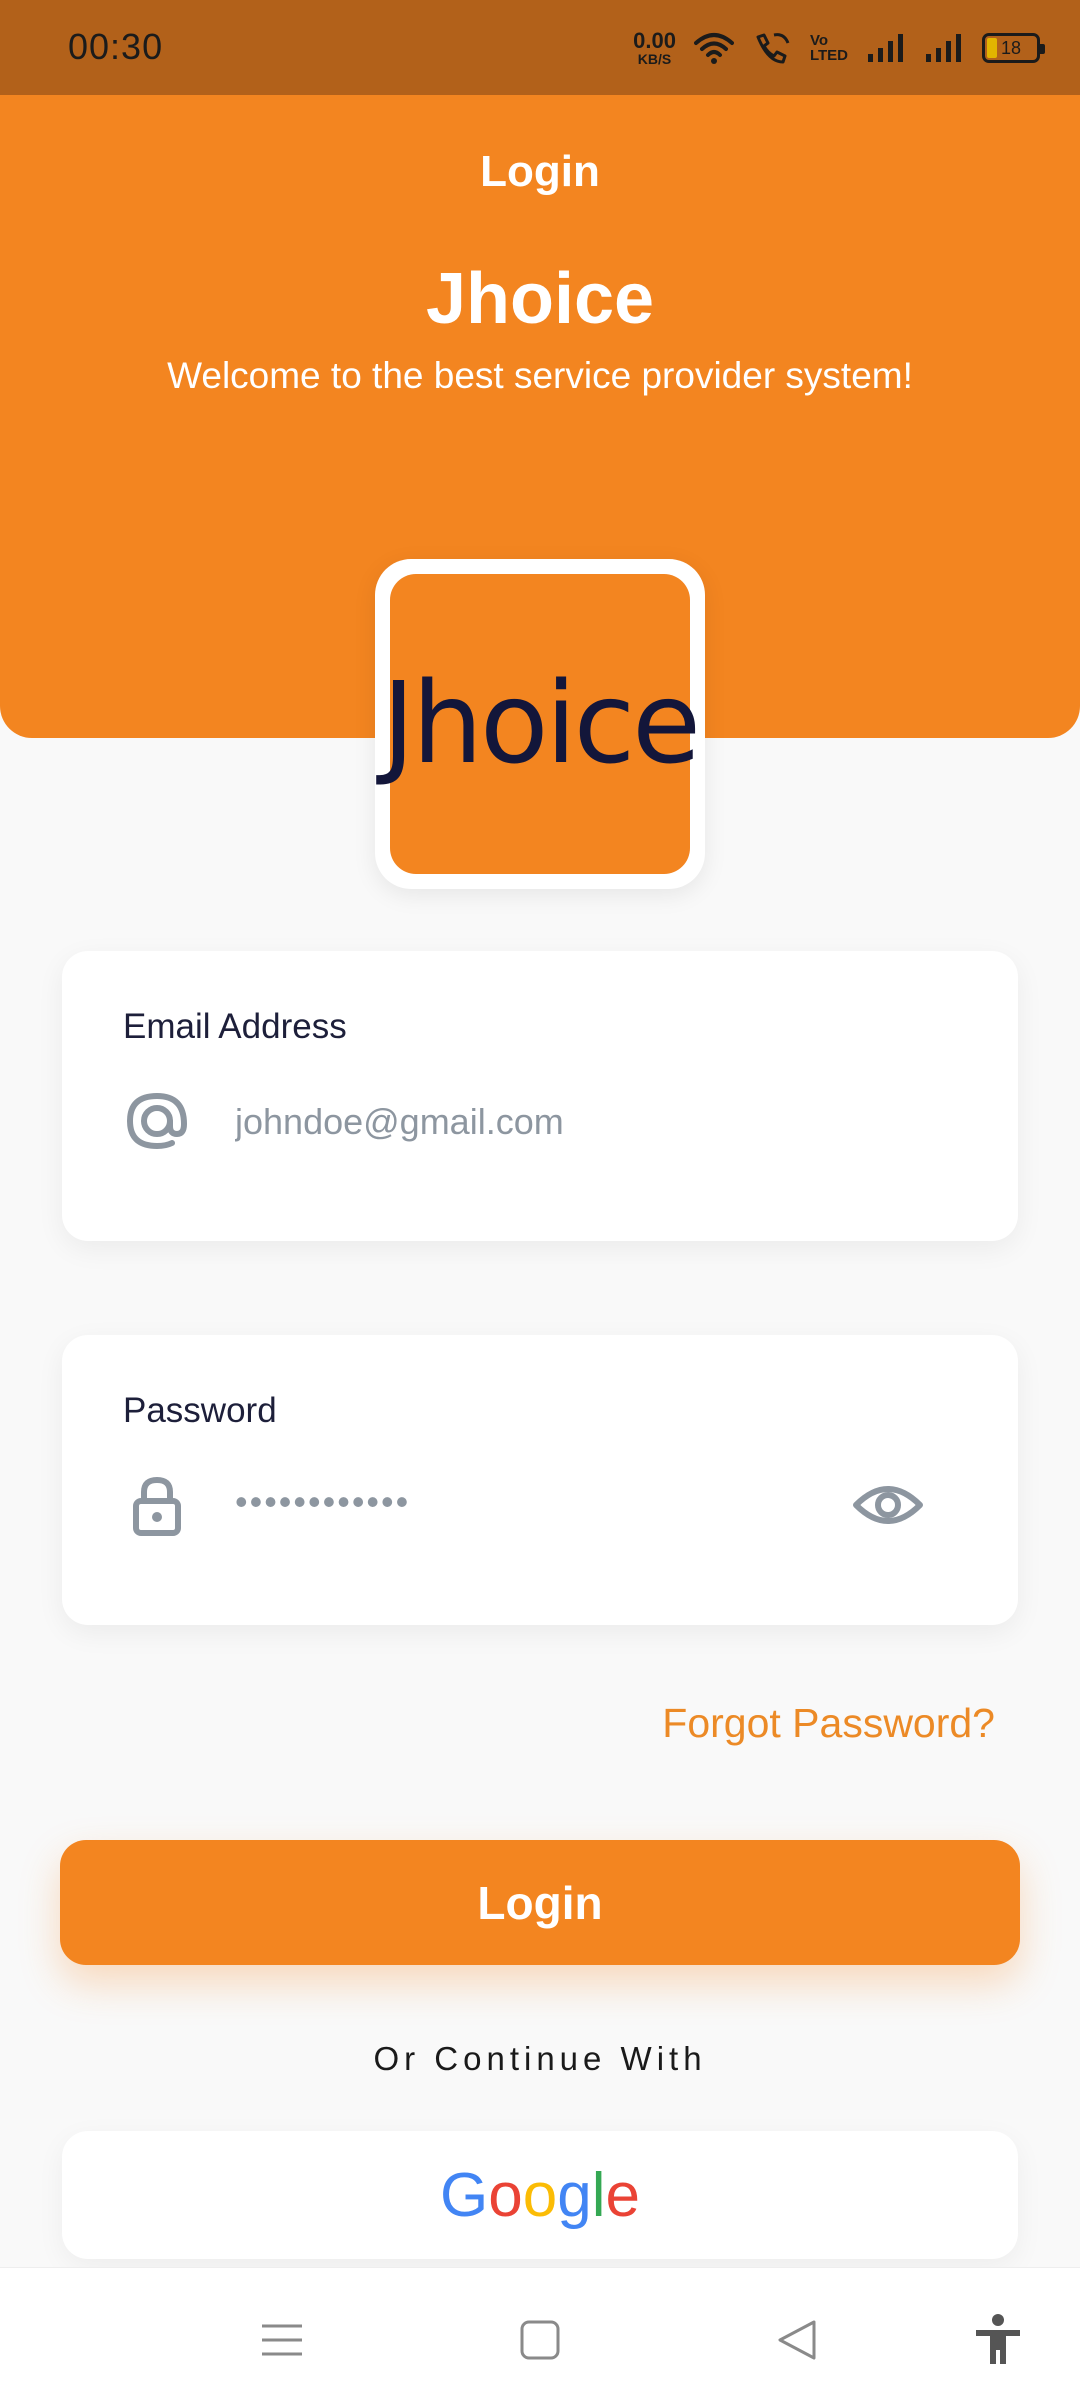  I want to click on battery-level: 18, so click(1011, 47).